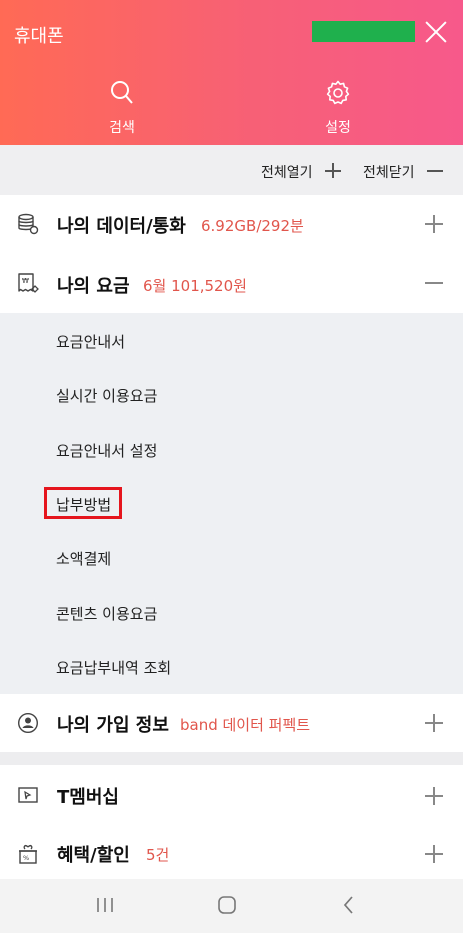 The height and width of the screenshot is (933, 463). What do you see at coordinates (231, 851) in the screenshot?
I see `section-benefits: % 혜택/할인 5건` at bounding box center [231, 851].